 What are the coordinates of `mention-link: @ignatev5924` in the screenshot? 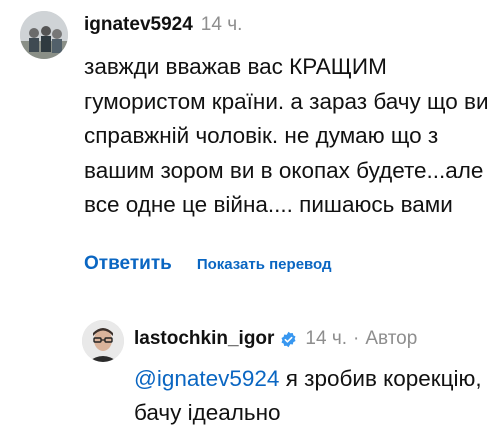 It's located at (206, 378).